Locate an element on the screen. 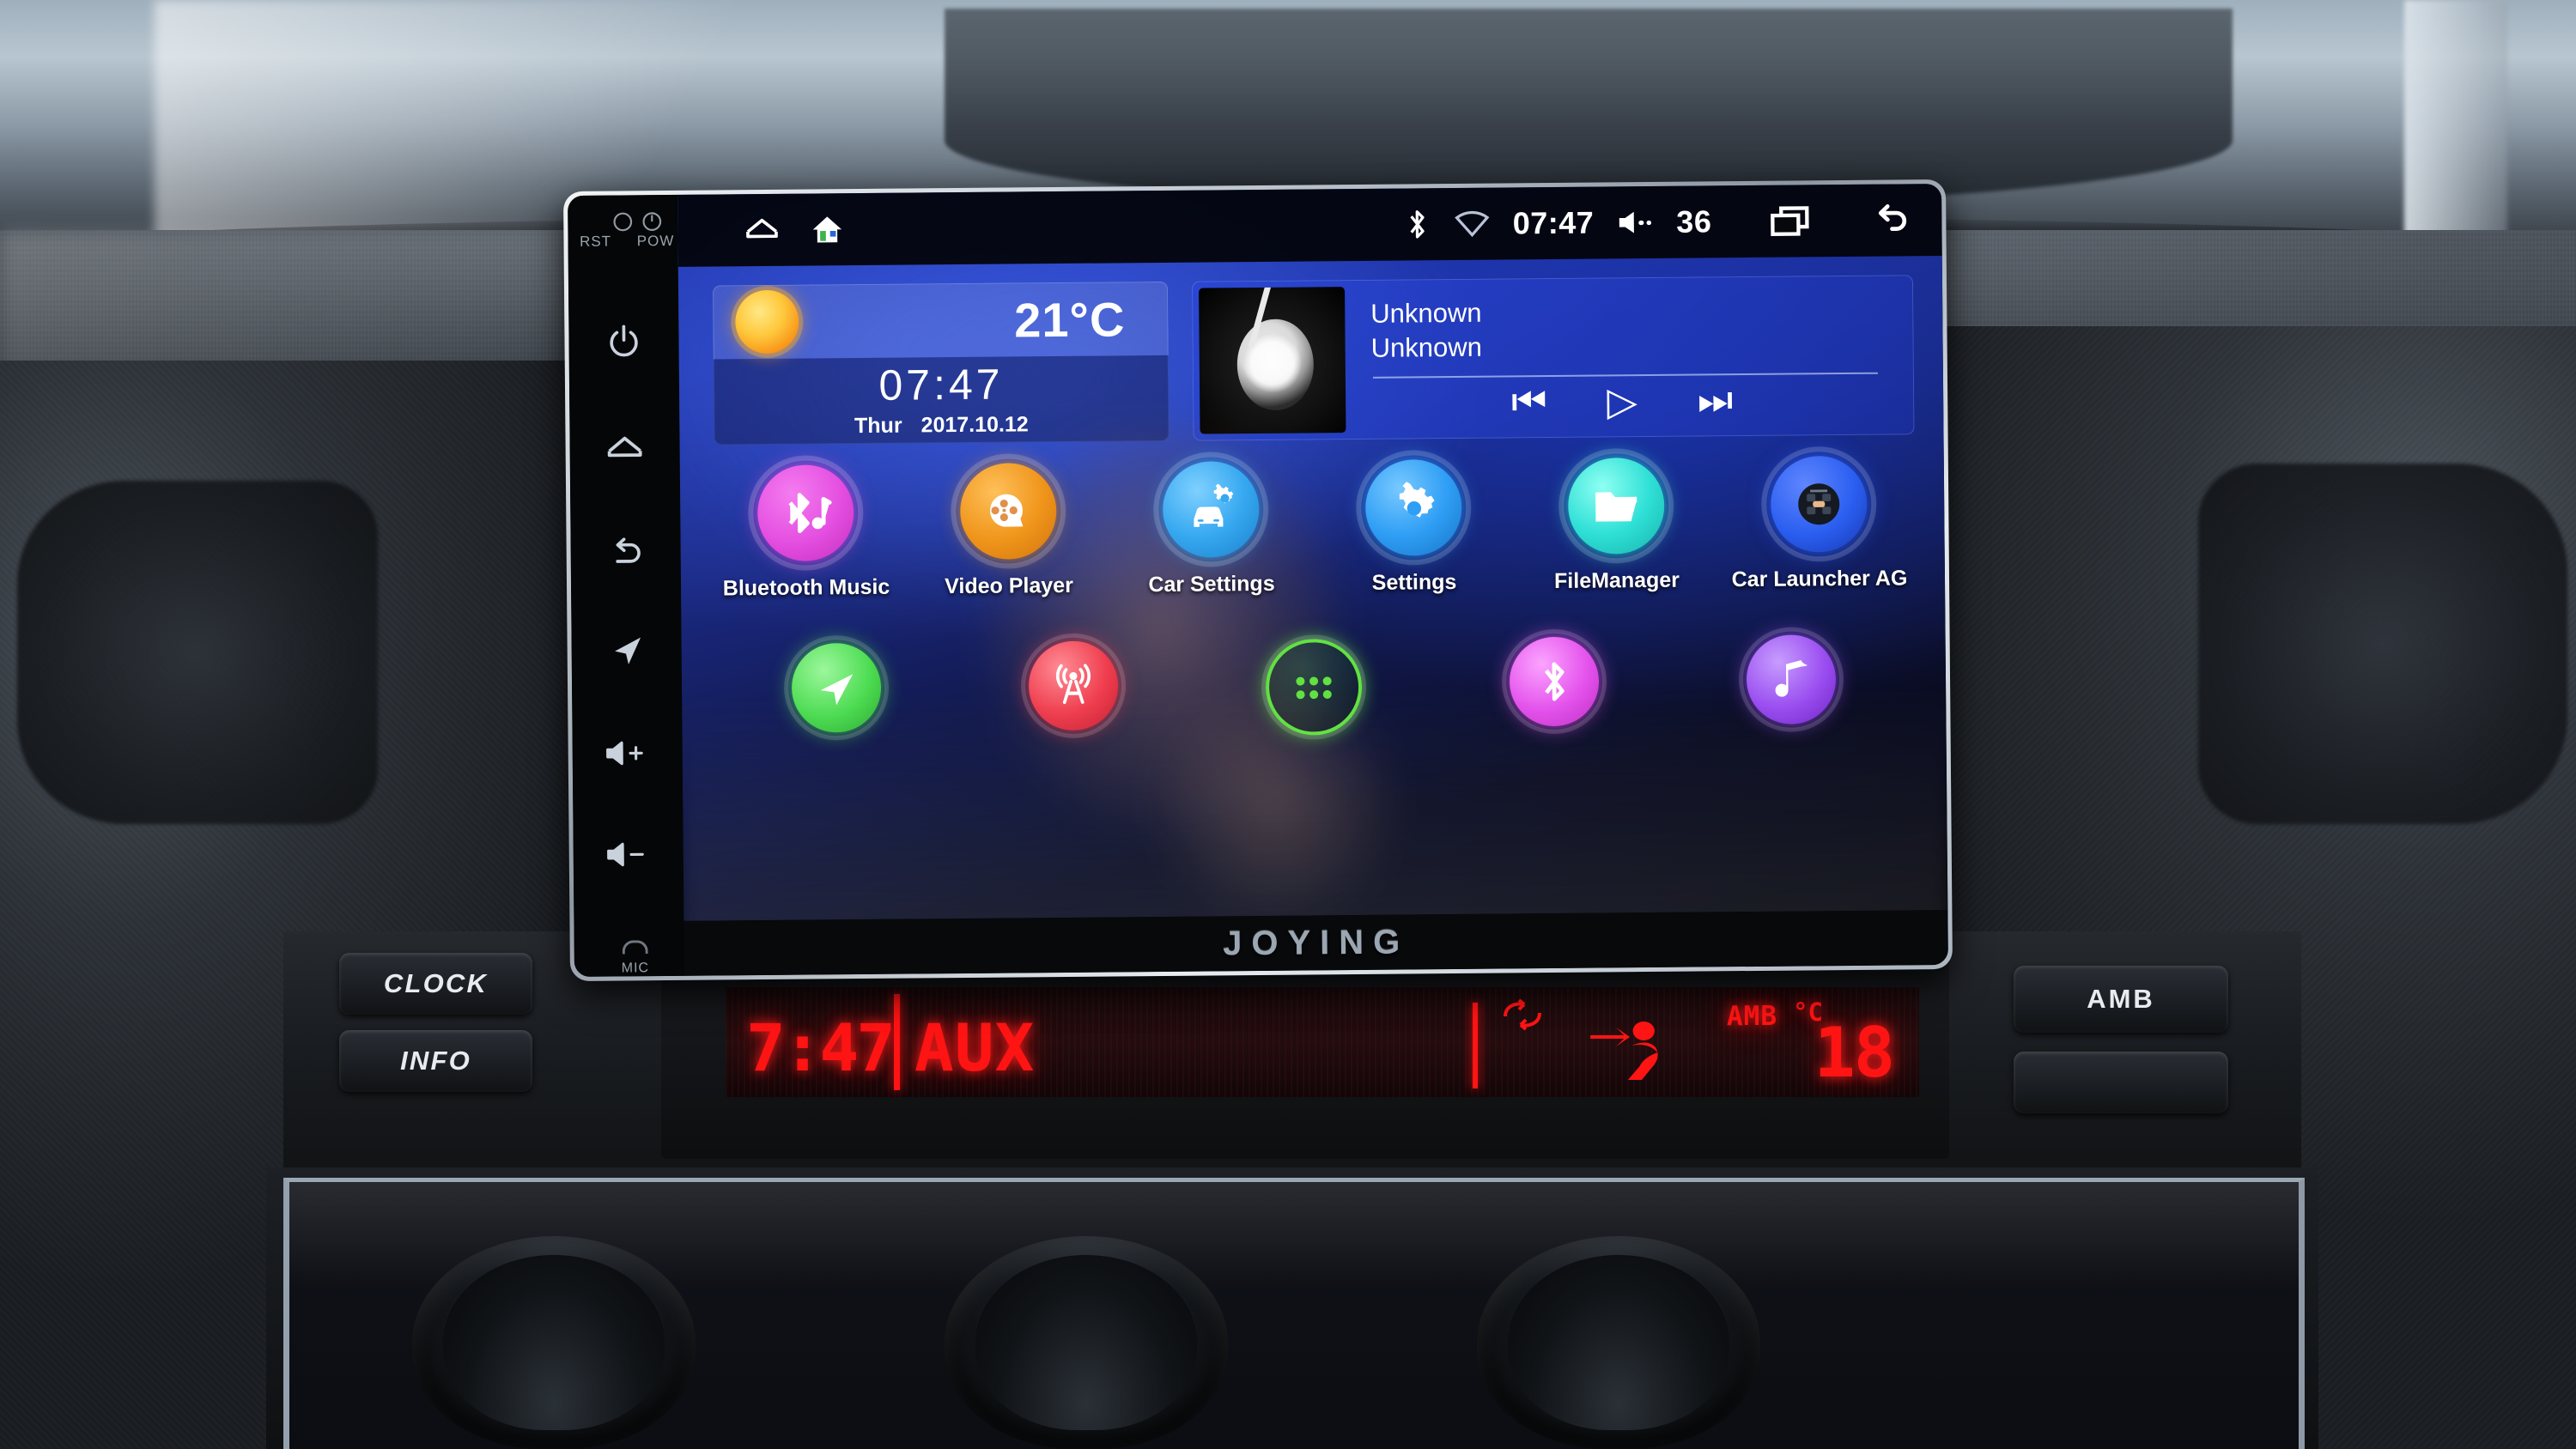  dock-row is located at coordinates (1314, 687).